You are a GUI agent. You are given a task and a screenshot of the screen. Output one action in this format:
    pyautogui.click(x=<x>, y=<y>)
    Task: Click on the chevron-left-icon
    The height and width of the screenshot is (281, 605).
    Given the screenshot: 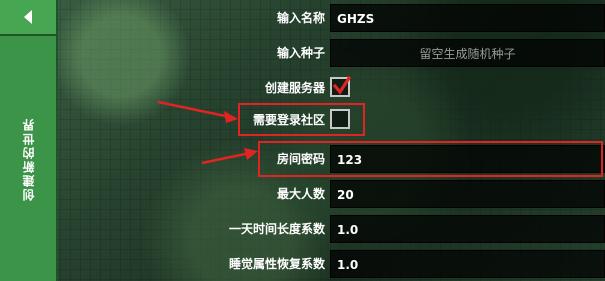 What is the action you would take?
    pyautogui.click(x=28, y=17)
    